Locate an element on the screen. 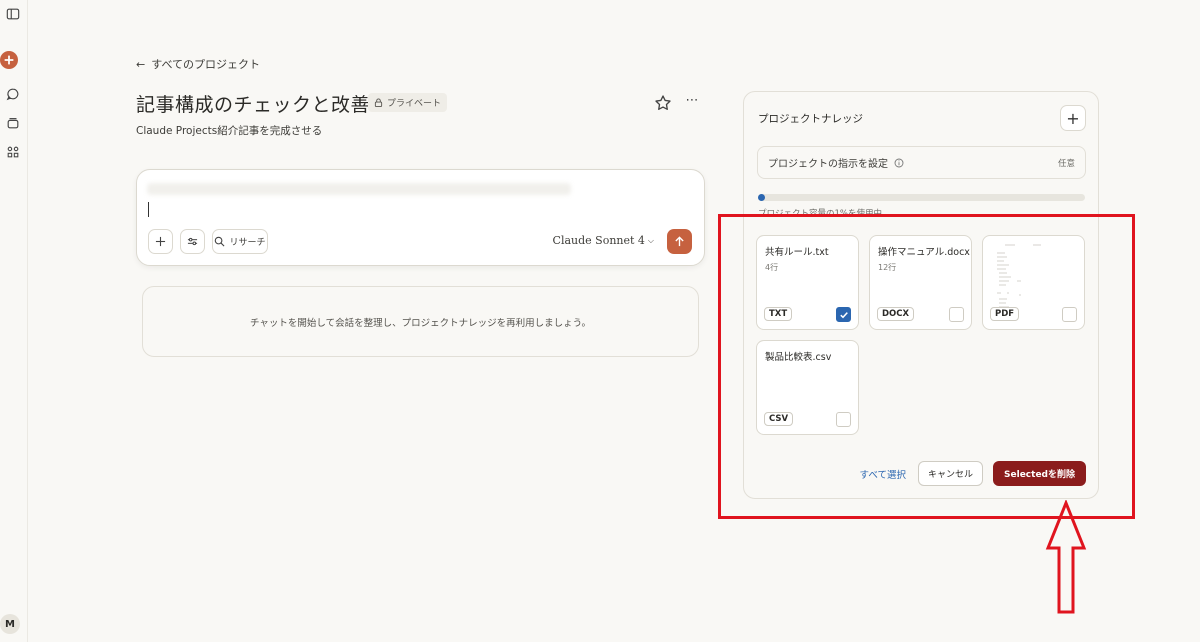  file-name: 共有ルール.txt is located at coordinates (797, 252).